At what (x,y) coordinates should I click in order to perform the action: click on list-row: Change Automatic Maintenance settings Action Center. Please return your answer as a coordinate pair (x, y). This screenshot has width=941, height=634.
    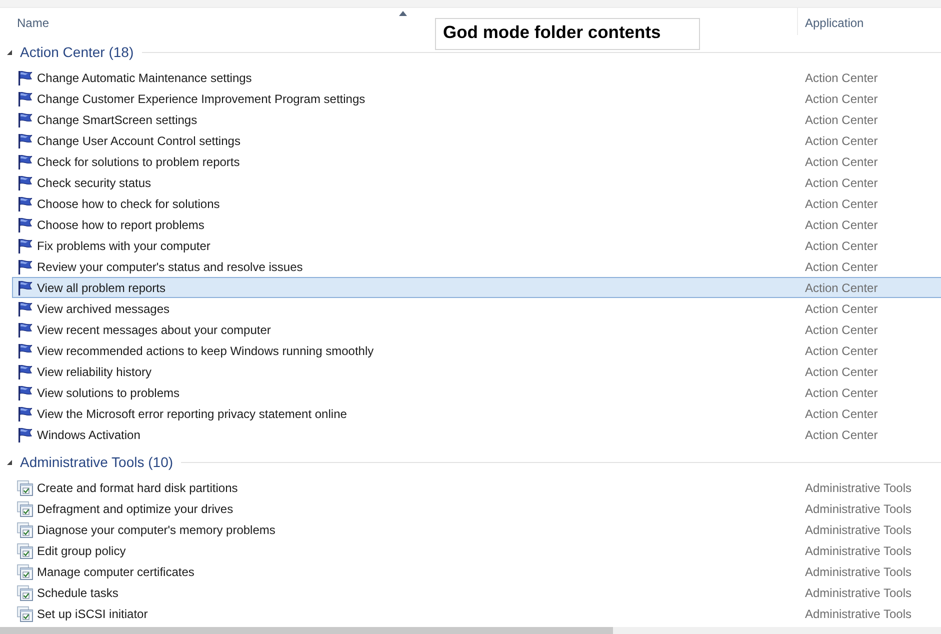
    Looking at the image, I should click on (476, 77).